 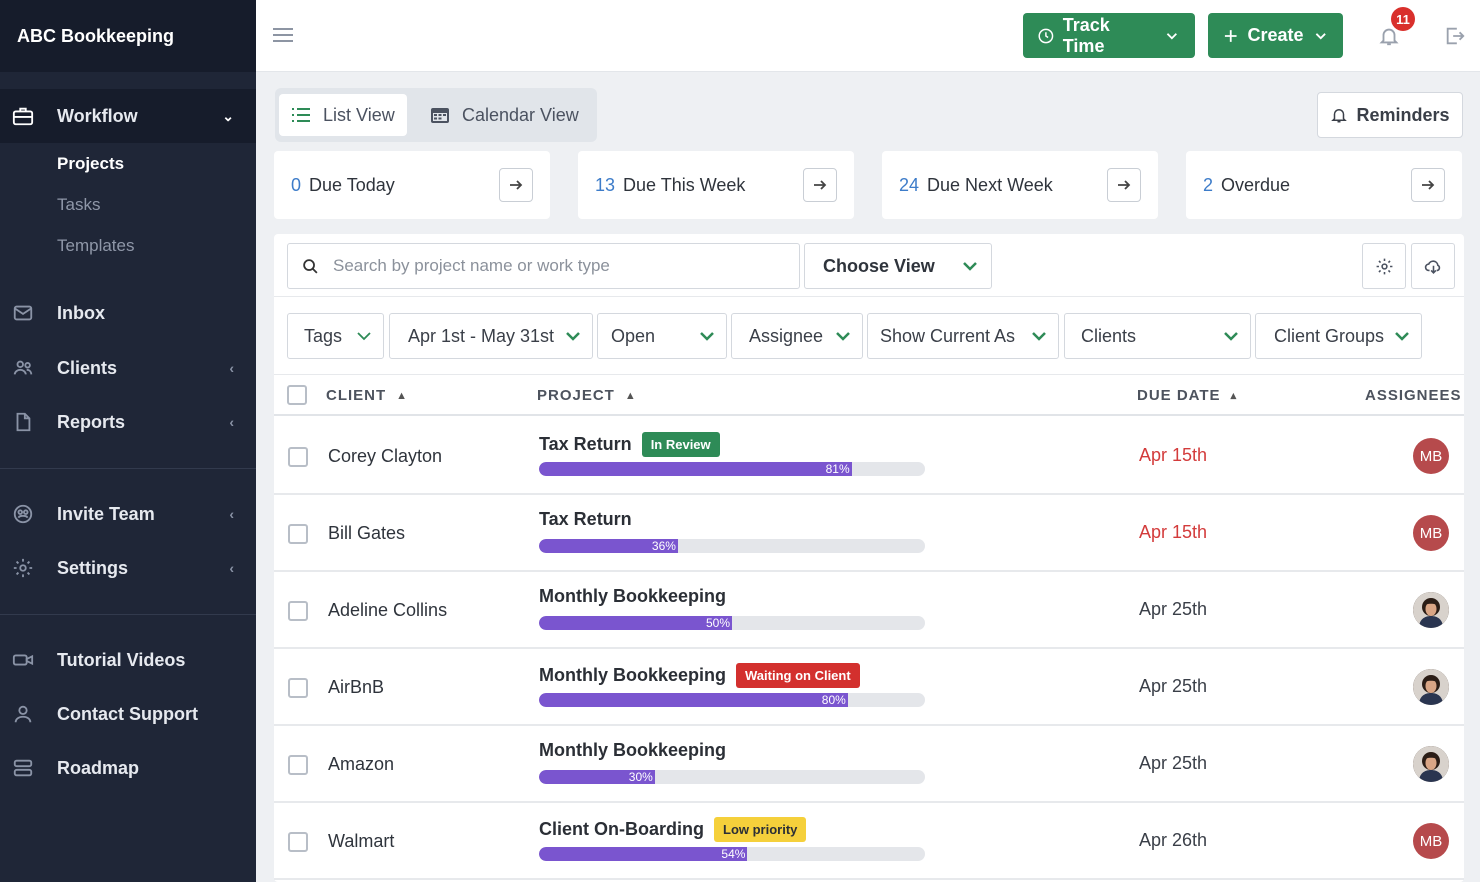 What do you see at coordinates (128, 660) in the screenshot?
I see `sidebar-item-tutorial-videos: Tutorial Videos` at bounding box center [128, 660].